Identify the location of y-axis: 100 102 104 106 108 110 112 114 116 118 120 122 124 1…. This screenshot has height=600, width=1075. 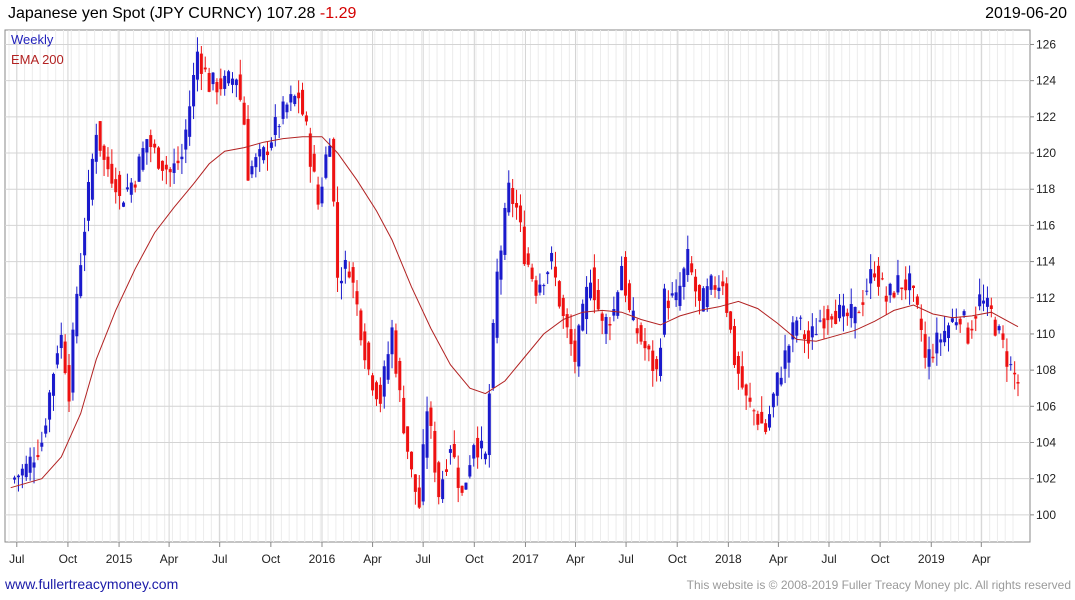
(1043, 279).